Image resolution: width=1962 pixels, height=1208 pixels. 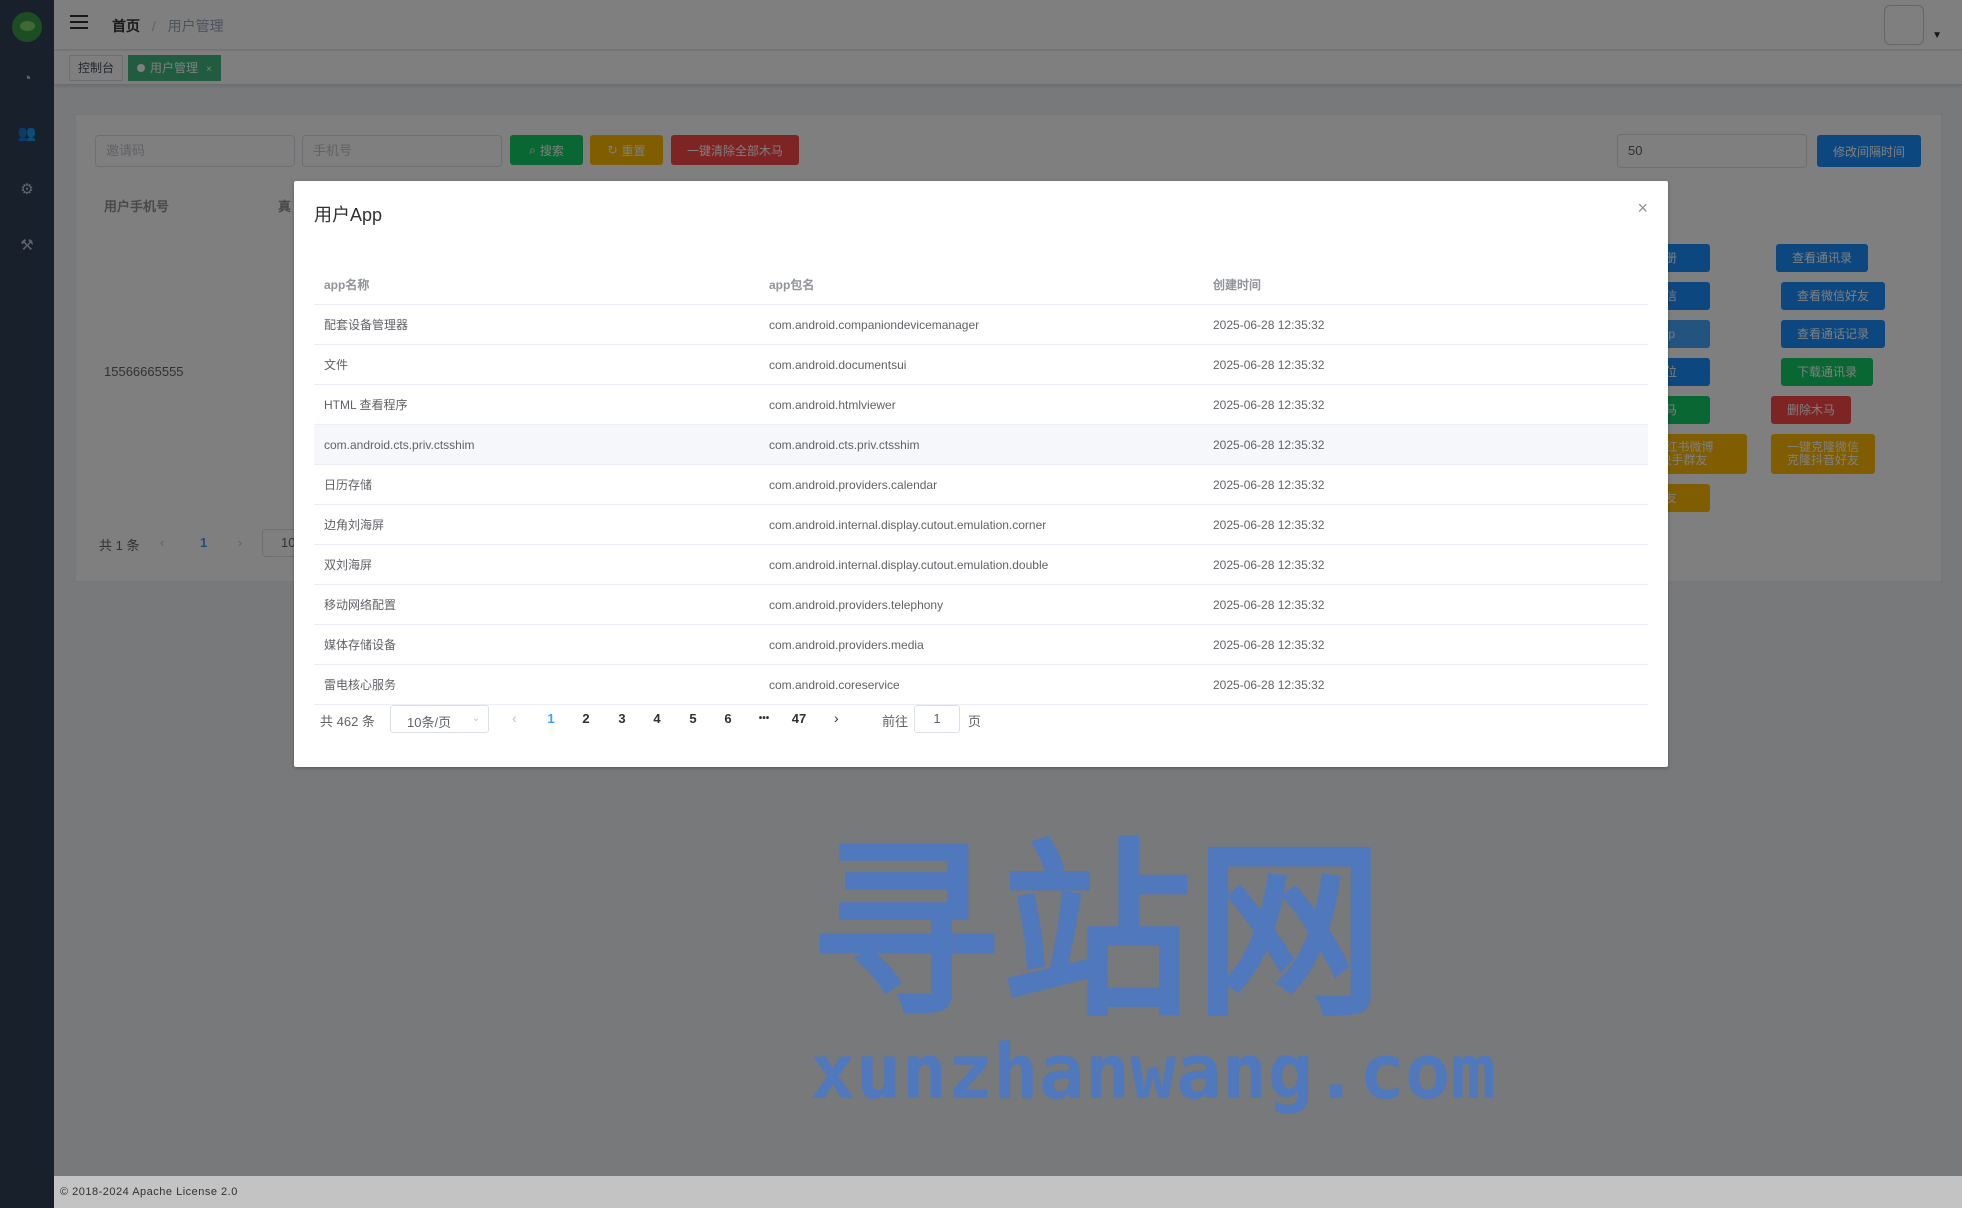 I want to click on pager-page: 5, so click(x=693, y=718).